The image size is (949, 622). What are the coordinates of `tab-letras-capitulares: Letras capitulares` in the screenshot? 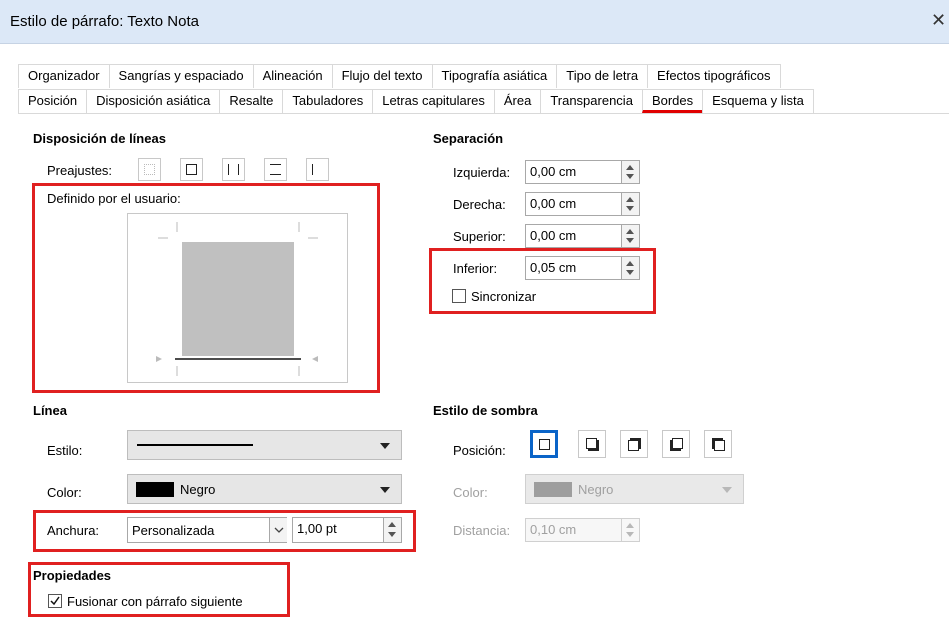 It's located at (433, 101).